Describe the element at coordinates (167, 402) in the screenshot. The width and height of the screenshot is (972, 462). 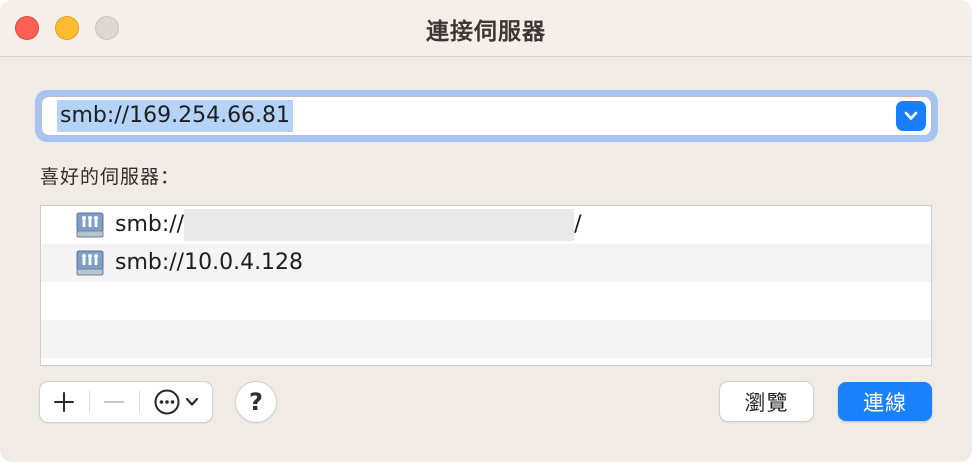
I see `ellipsis-circle-icon` at that location.